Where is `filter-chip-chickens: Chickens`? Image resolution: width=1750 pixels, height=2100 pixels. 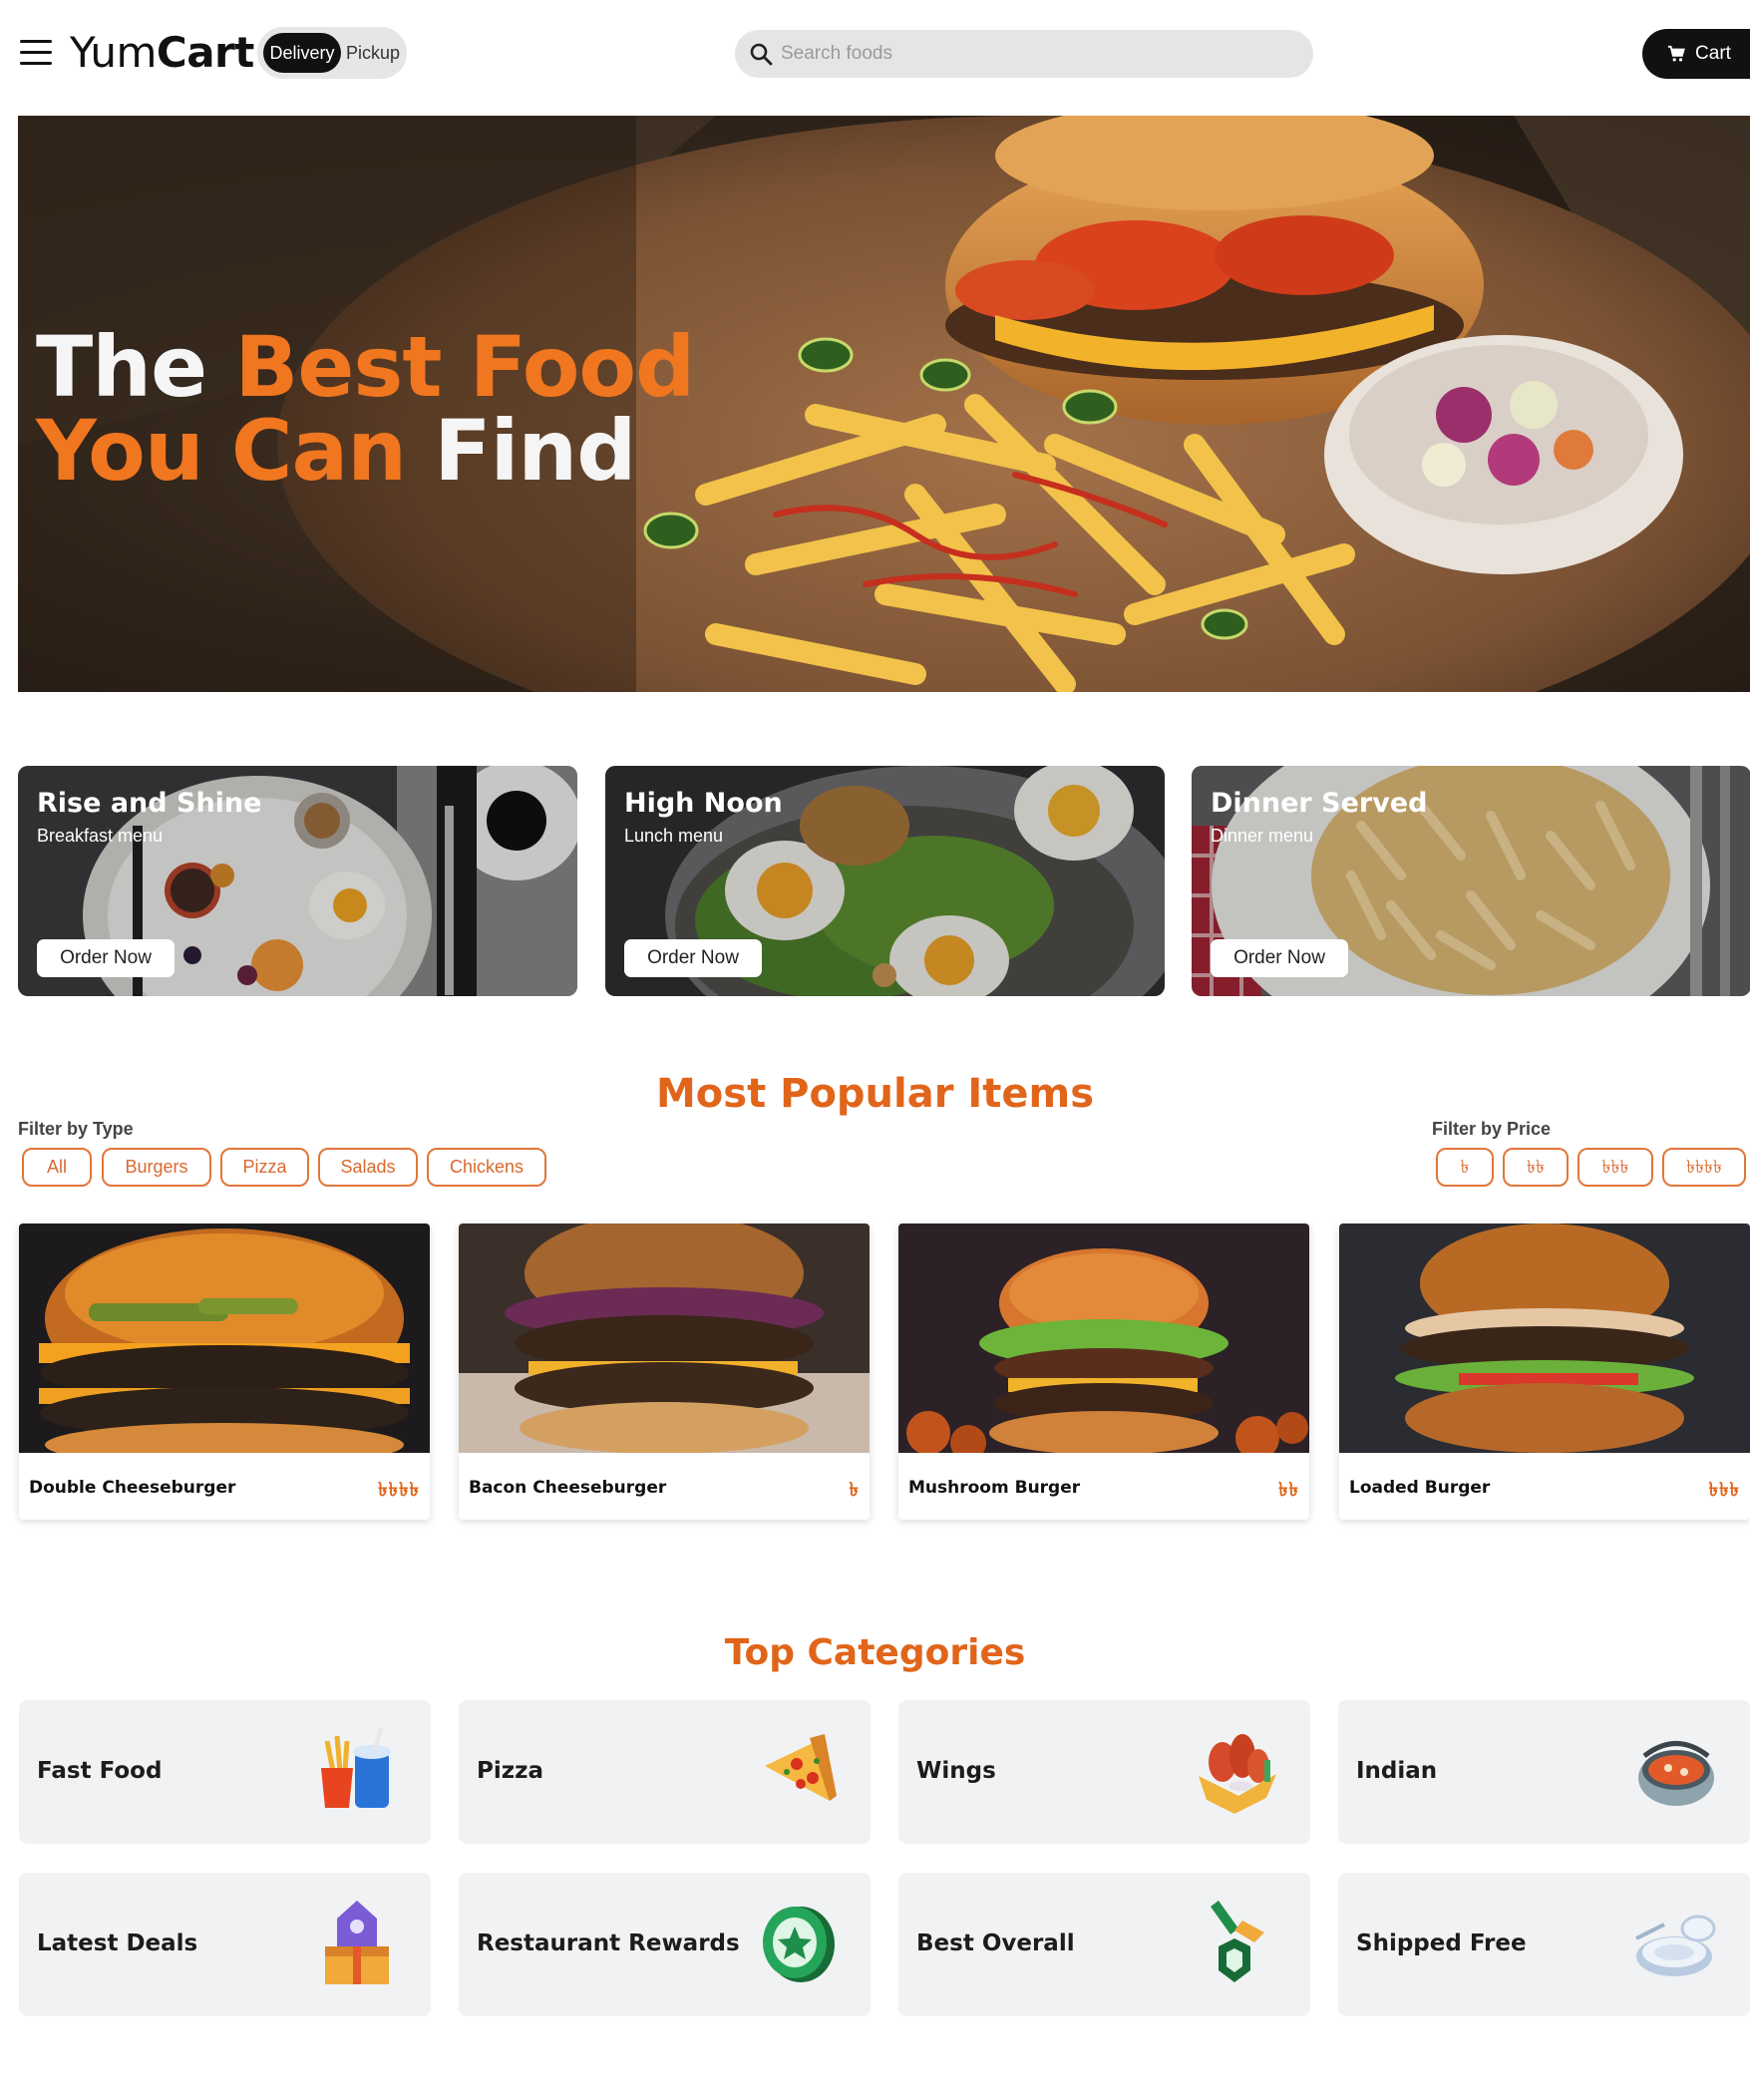
filter-chip-chickens: Chickens is located at coordinates (487, 1168).